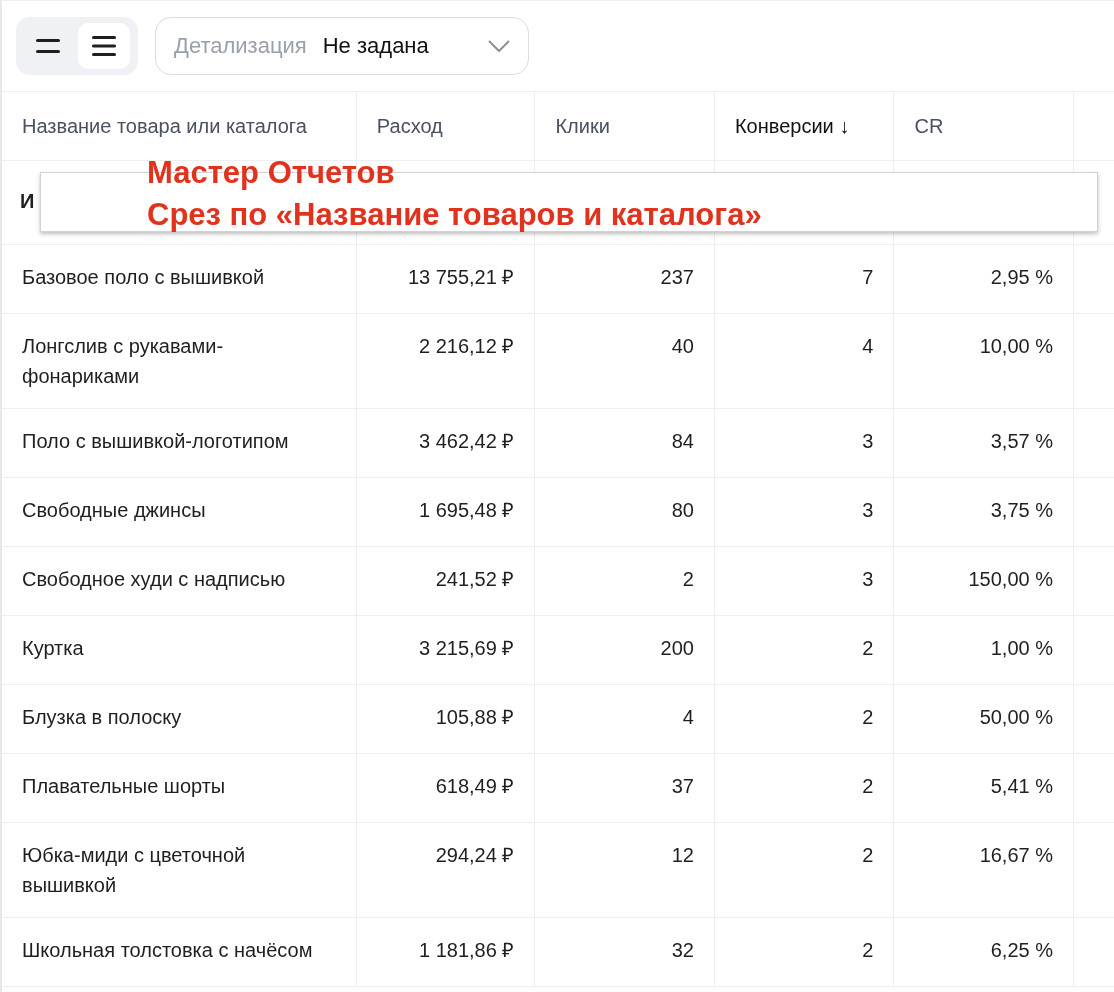 Image resolution: width=1114 pixels, height=992 pixels. I want to click on table-cell: 10,00 %, so click(1016, 346).